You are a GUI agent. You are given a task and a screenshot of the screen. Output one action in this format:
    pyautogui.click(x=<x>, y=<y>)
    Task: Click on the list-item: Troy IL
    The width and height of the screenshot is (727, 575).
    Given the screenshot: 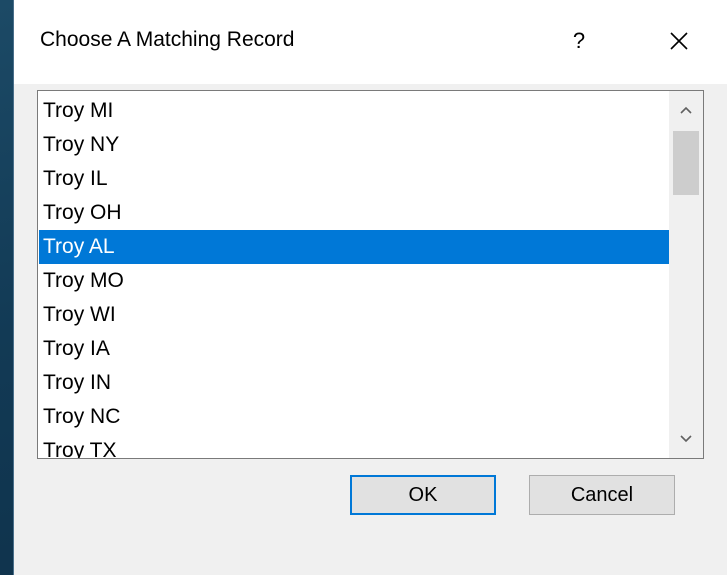 What is the action you would take?
    pyautogui.click(x=355, y=179)
    